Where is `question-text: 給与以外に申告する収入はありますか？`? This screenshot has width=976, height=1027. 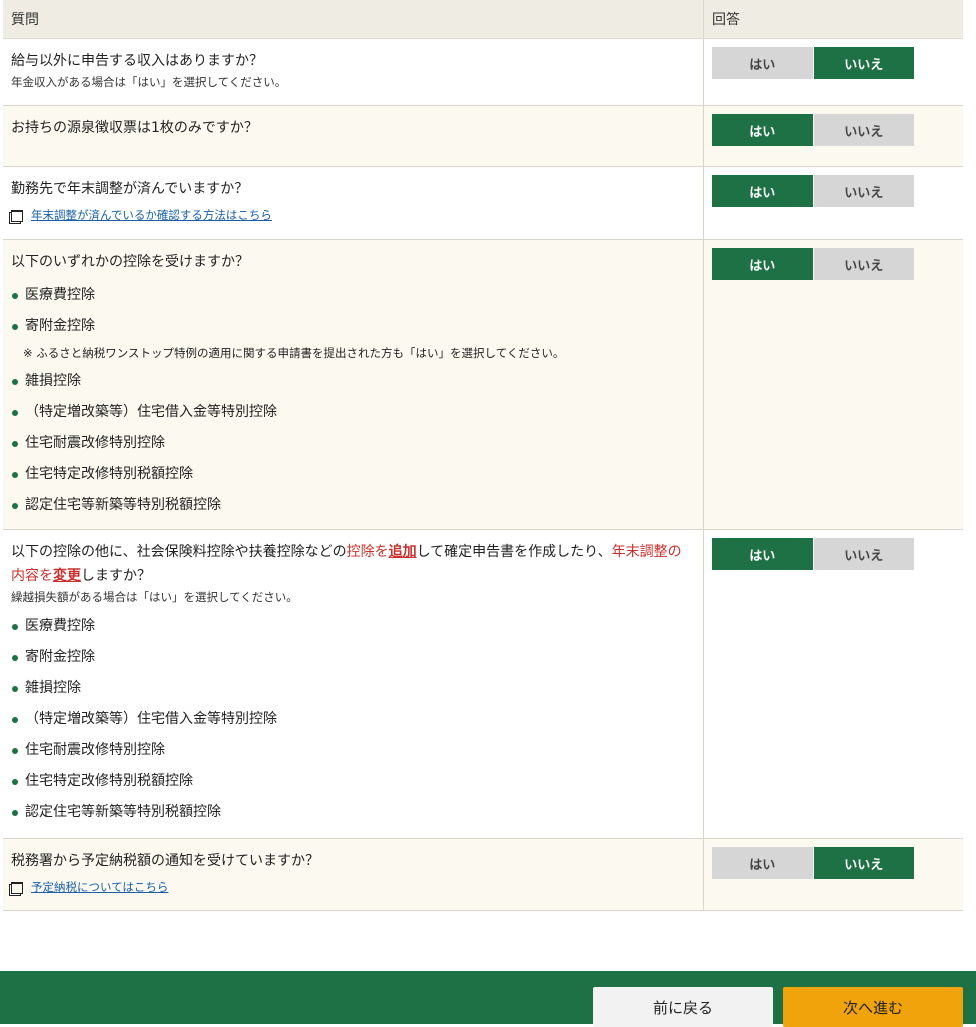 question-text: 給与以外に申告する収入はありますか？ is located at coordinates (137, 61).